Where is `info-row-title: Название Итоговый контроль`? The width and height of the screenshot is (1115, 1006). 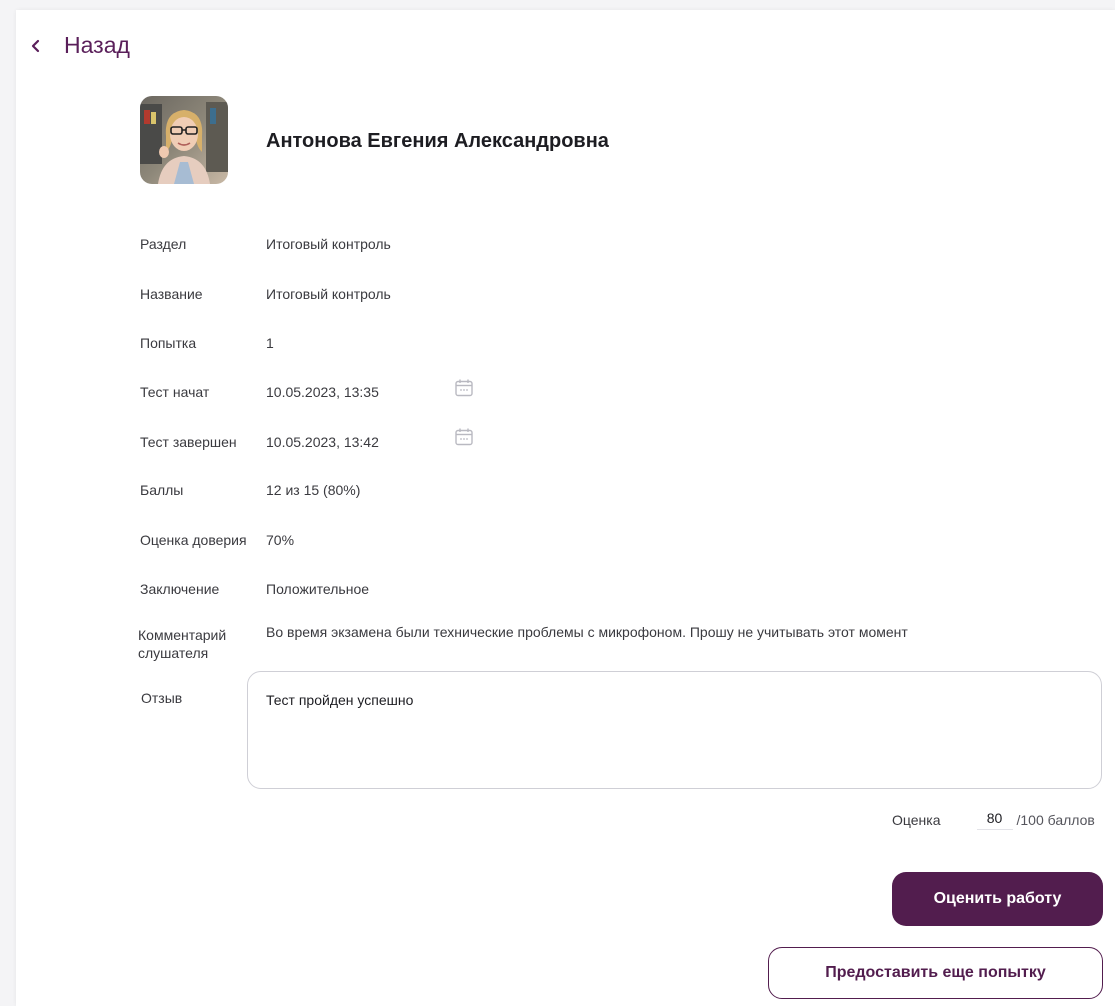 info-row-title: Название Итоговый контроль is located at coordinates (265, 294).